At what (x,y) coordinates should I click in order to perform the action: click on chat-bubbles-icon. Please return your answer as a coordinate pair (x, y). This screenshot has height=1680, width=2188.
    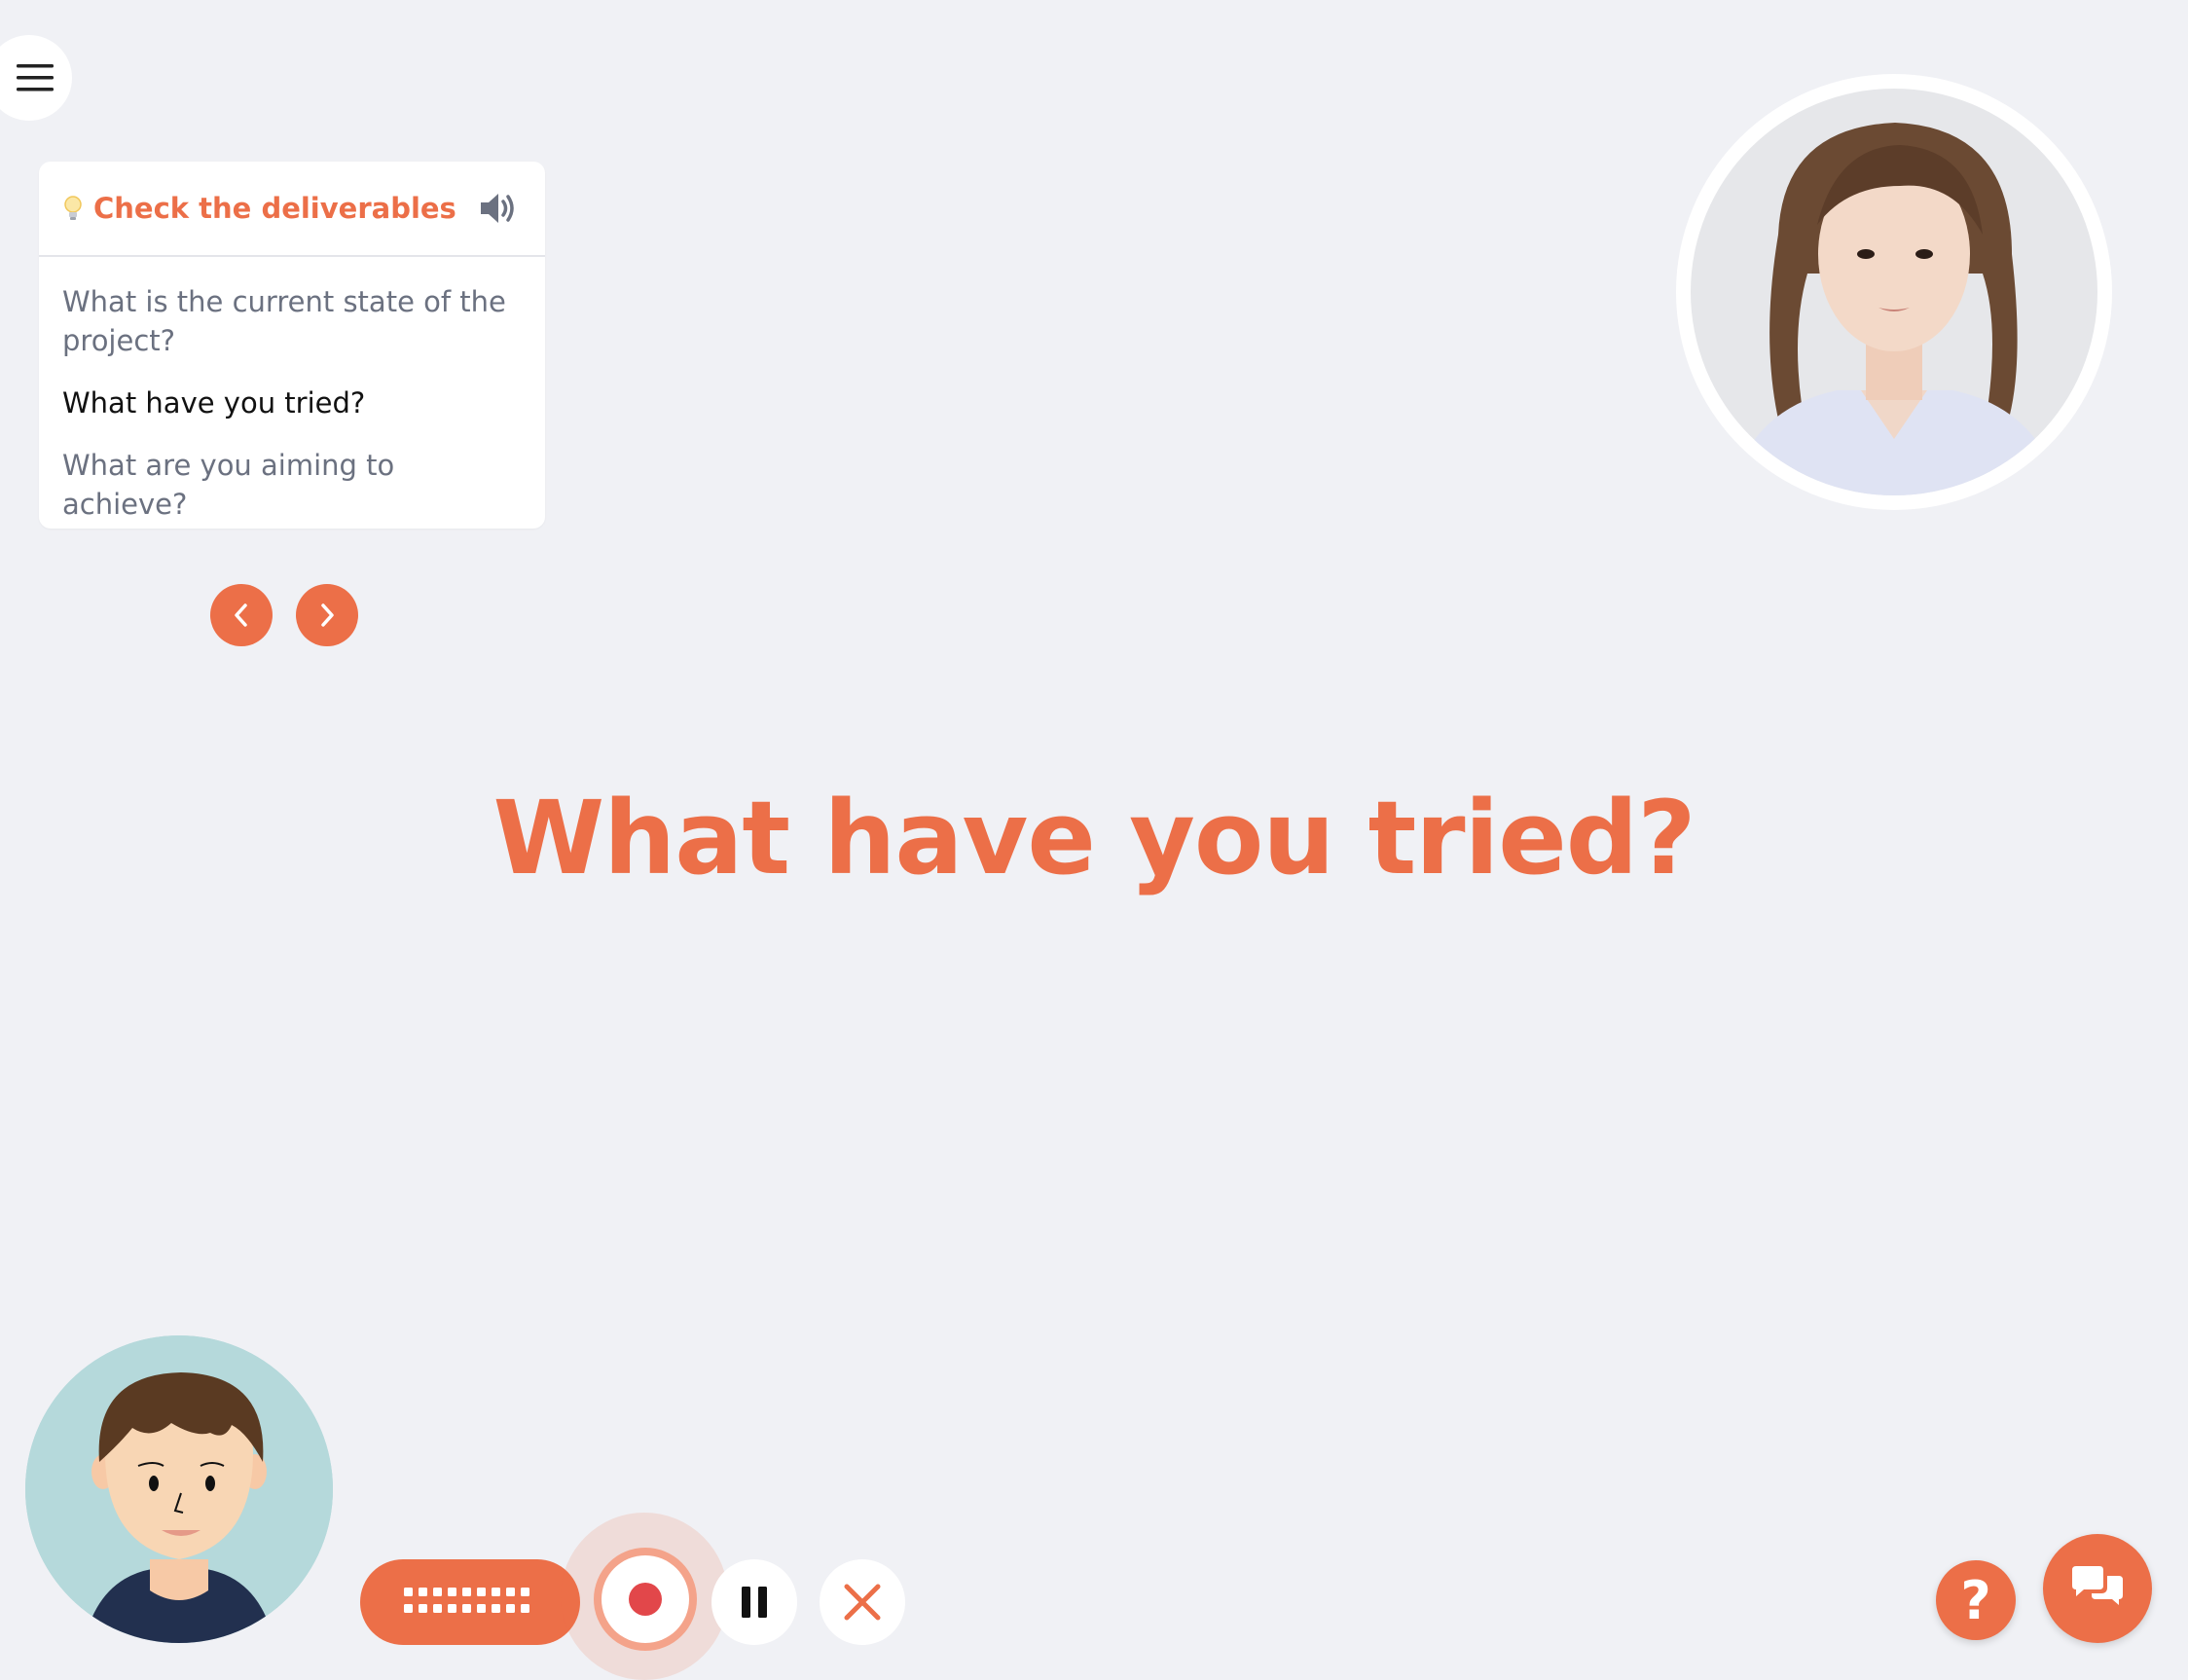
    Looking at the image, I should click on (2097, 1585).